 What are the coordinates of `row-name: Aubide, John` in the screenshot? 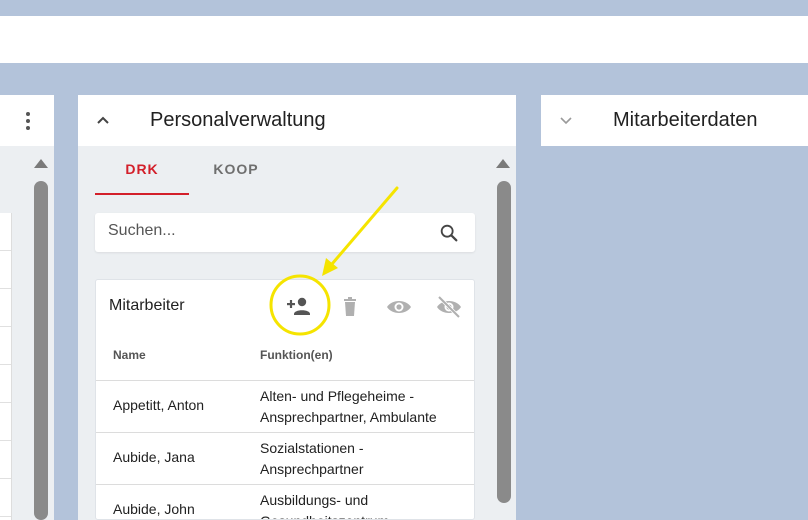 It's located at (154, 509).